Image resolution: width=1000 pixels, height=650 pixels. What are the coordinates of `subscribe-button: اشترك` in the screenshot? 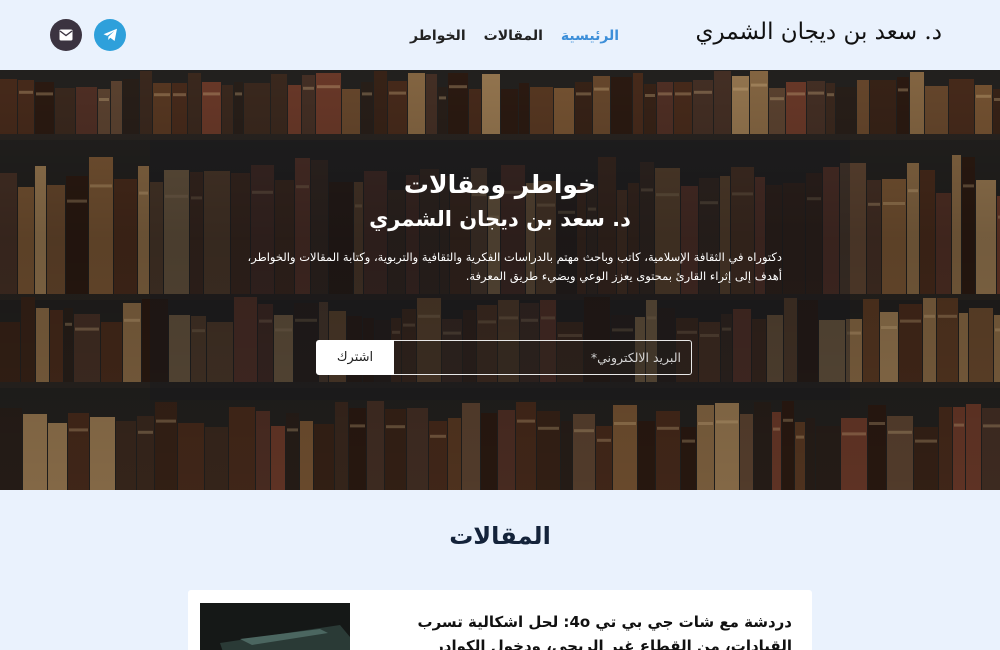 It's located at (355, 357).